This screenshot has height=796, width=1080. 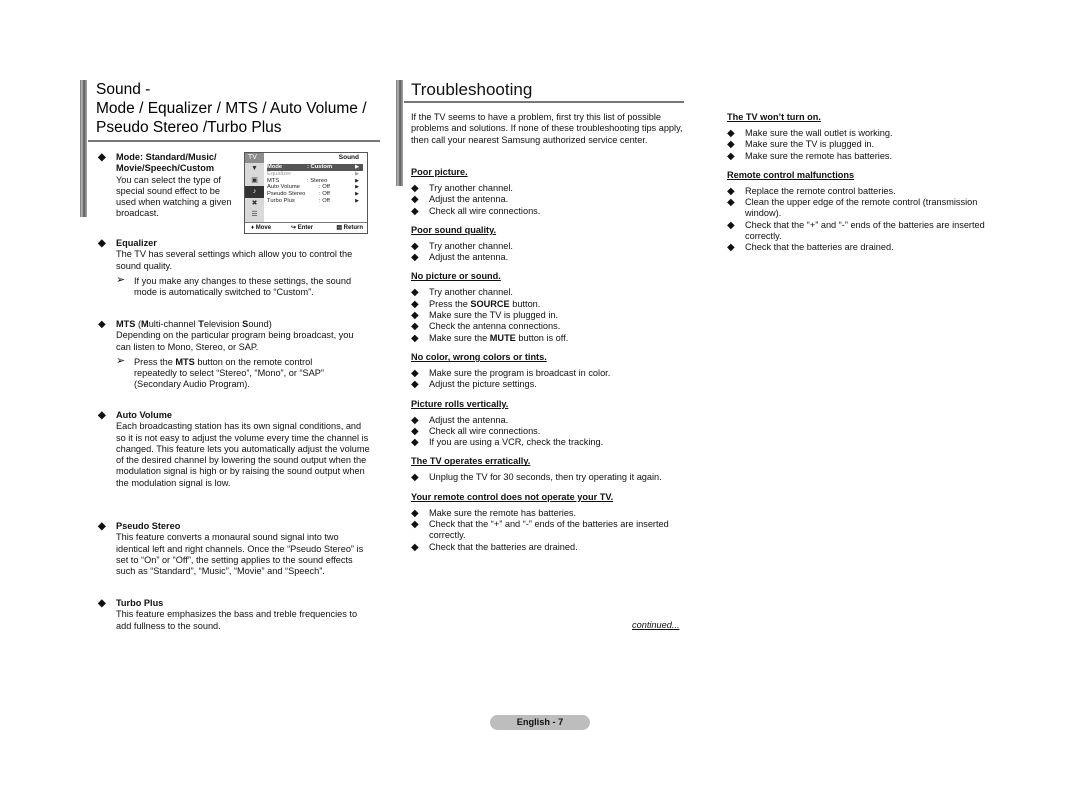 What do you see at coordinates (540, 722) in the screenshot?
I see `page-number-badge: English - 7` at bounding box center [540, 722].